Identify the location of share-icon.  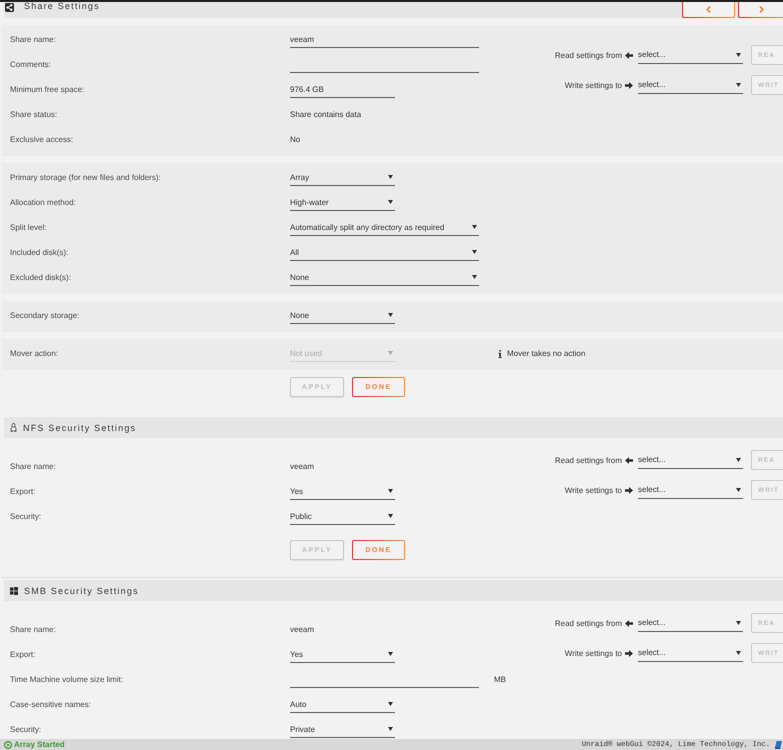
(9, 7).